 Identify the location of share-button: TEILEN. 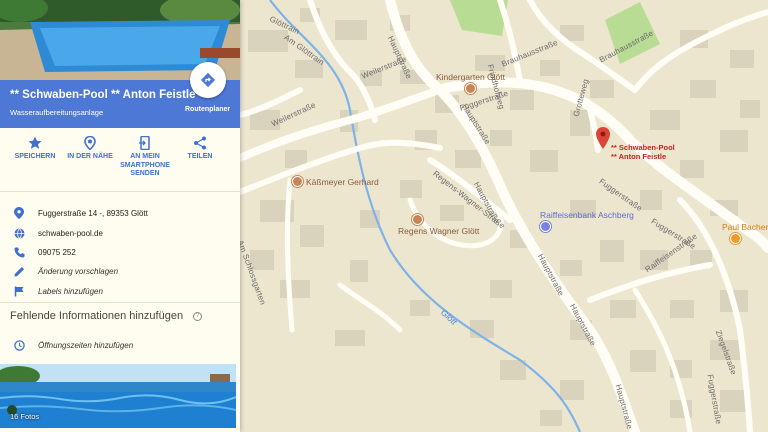
(200, 149).